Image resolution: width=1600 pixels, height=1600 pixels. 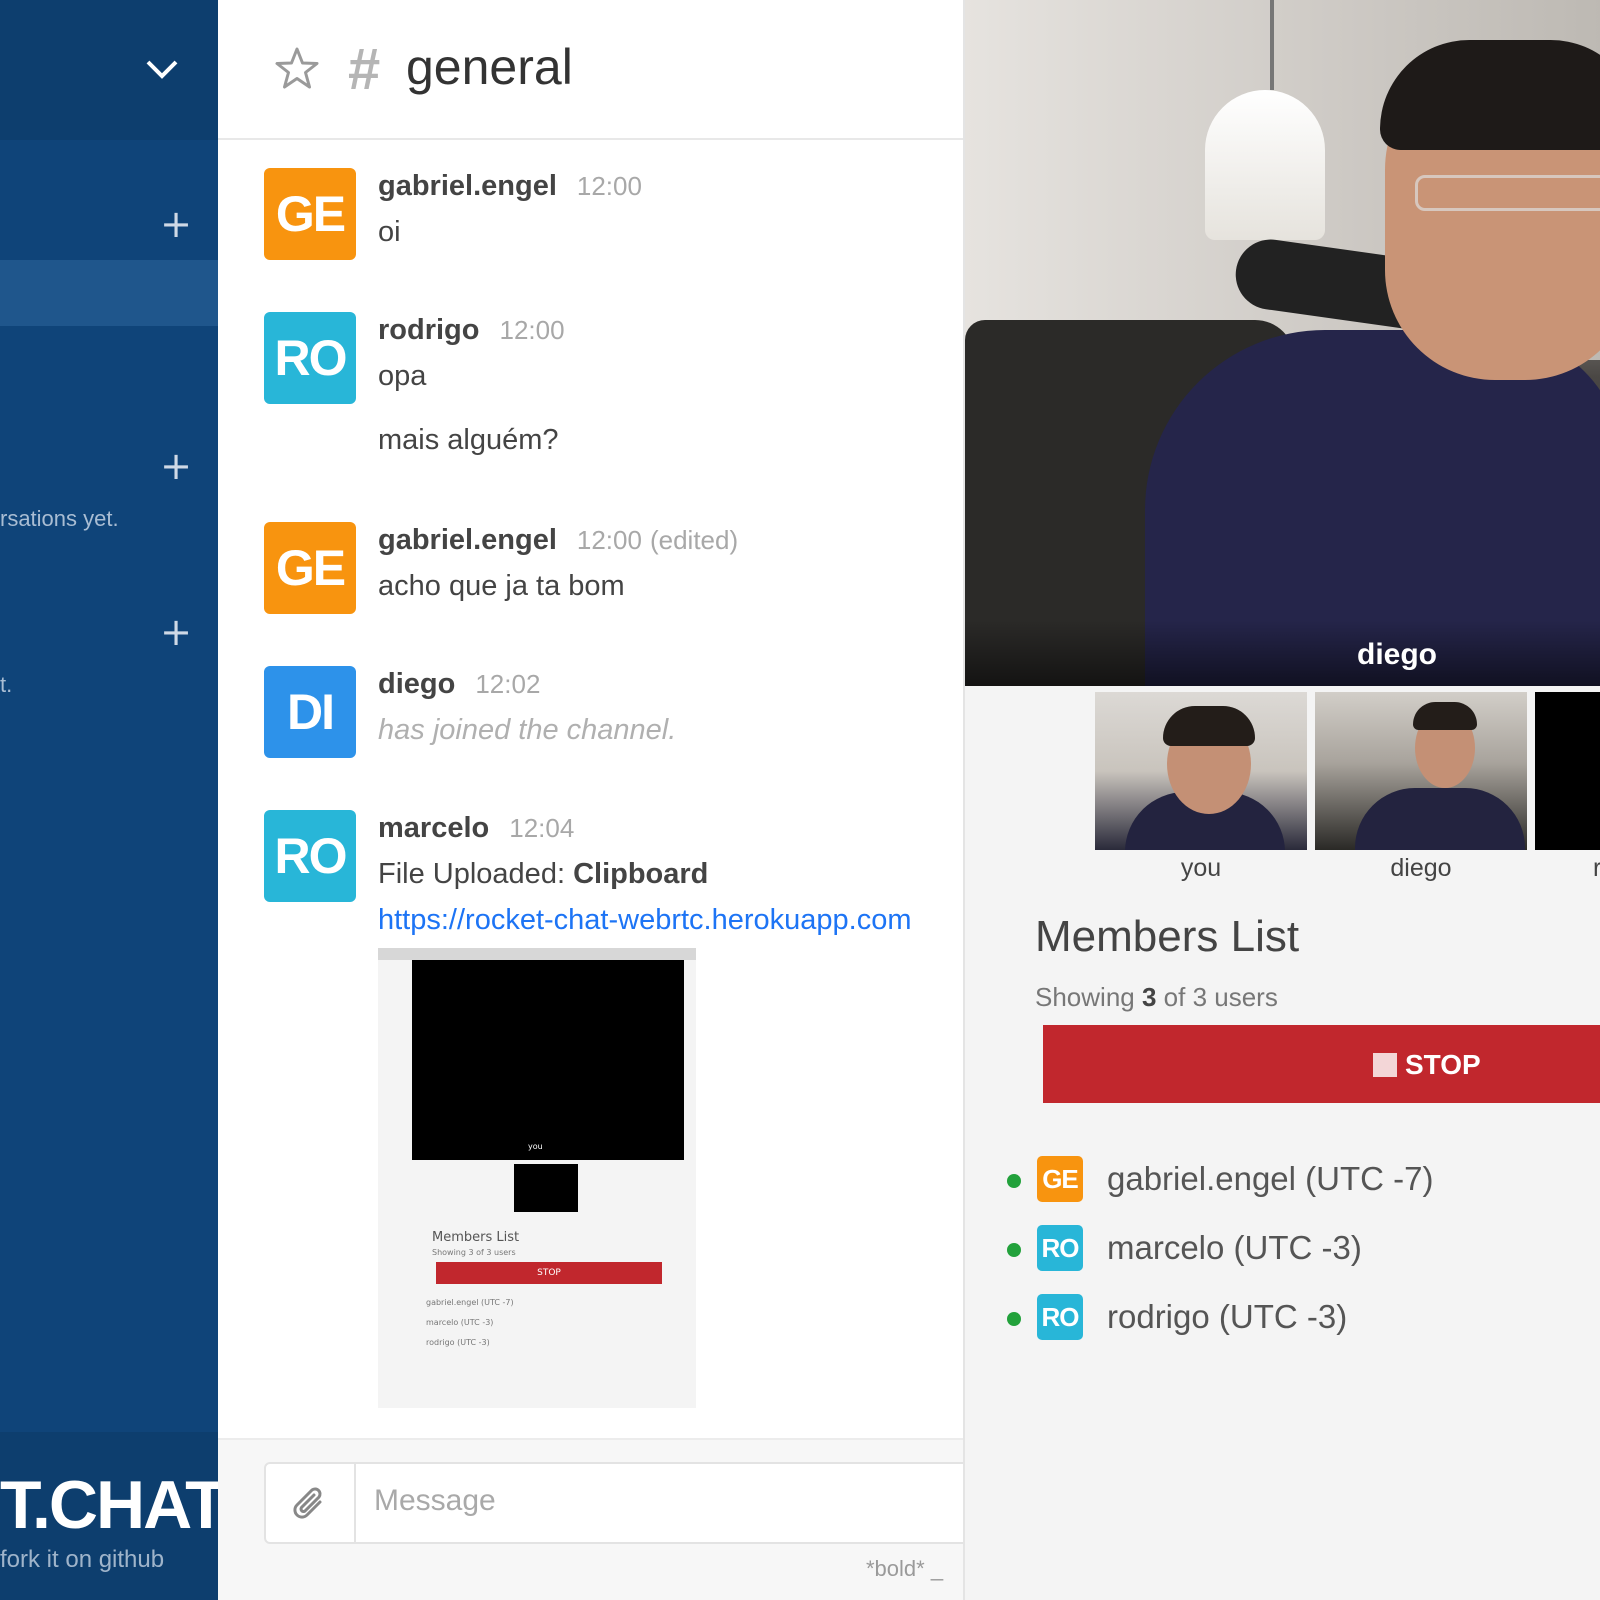 I want to click on system-message-text: has joined the channel., so click(x=527, y=730).